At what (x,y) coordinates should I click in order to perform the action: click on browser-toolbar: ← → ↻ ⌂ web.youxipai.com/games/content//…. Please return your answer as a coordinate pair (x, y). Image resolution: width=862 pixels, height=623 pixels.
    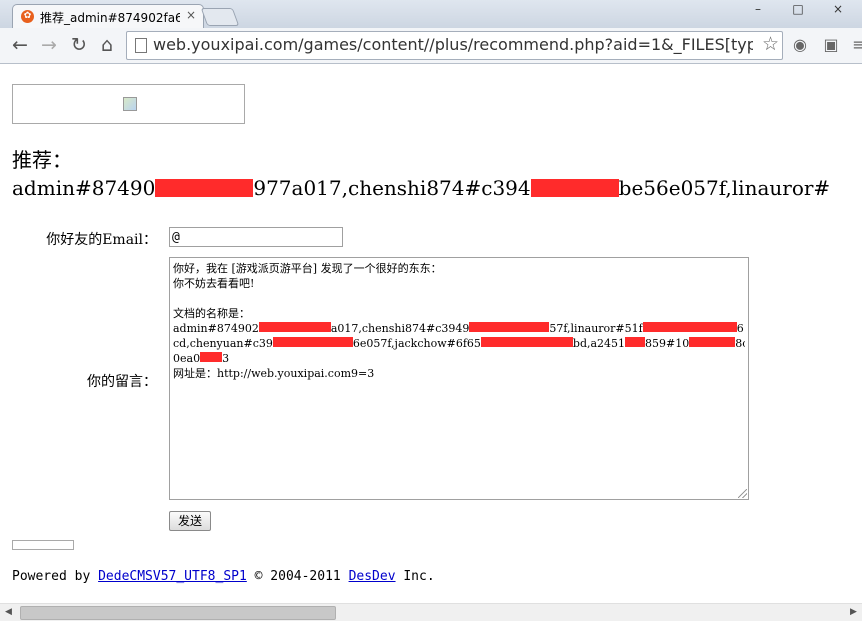
    Looking at the image, I should click on (431, 46).